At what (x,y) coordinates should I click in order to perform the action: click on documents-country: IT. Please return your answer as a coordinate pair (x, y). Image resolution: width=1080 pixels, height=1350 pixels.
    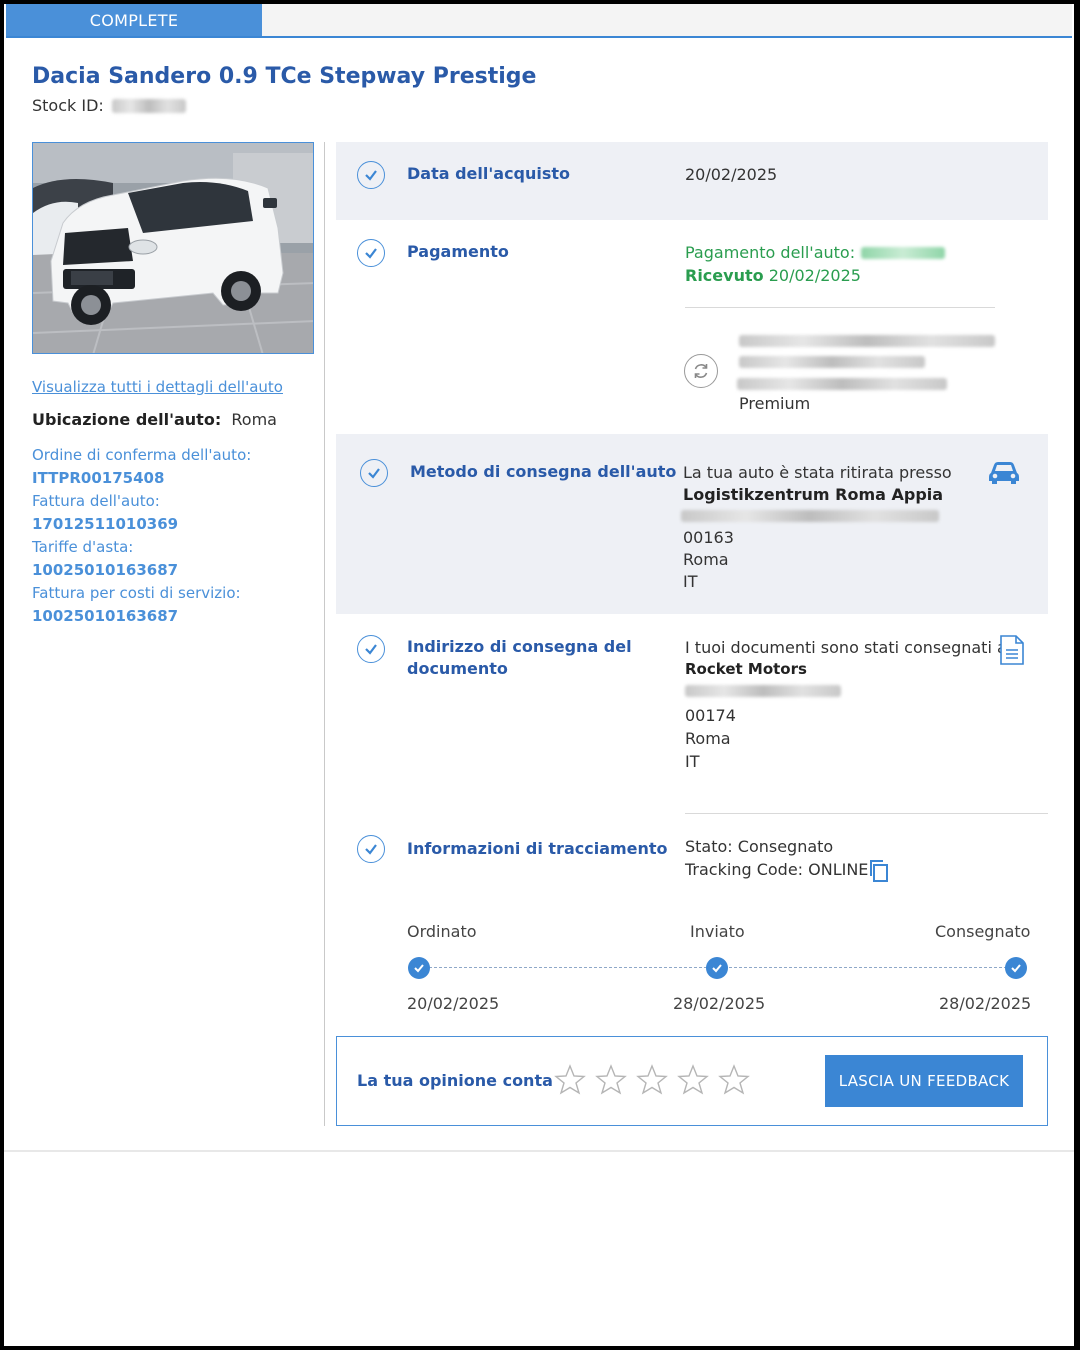
    Looking at the image, I should click on (692, 761).